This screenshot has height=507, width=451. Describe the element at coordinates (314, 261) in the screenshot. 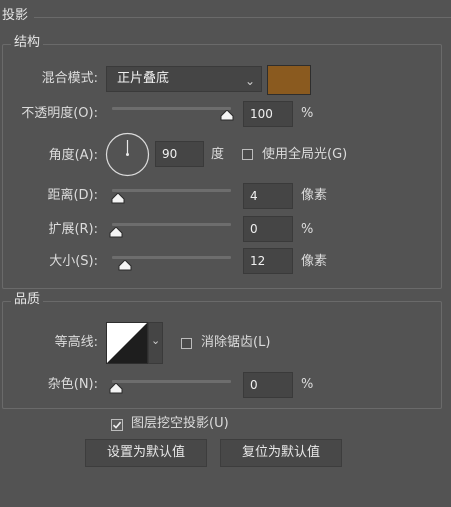

I see `size-unit: 像素` at that location.